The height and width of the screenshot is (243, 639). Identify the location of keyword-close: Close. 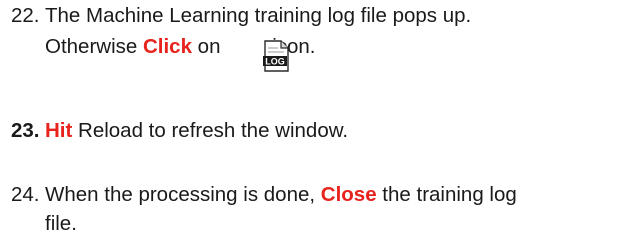
(348, 194).